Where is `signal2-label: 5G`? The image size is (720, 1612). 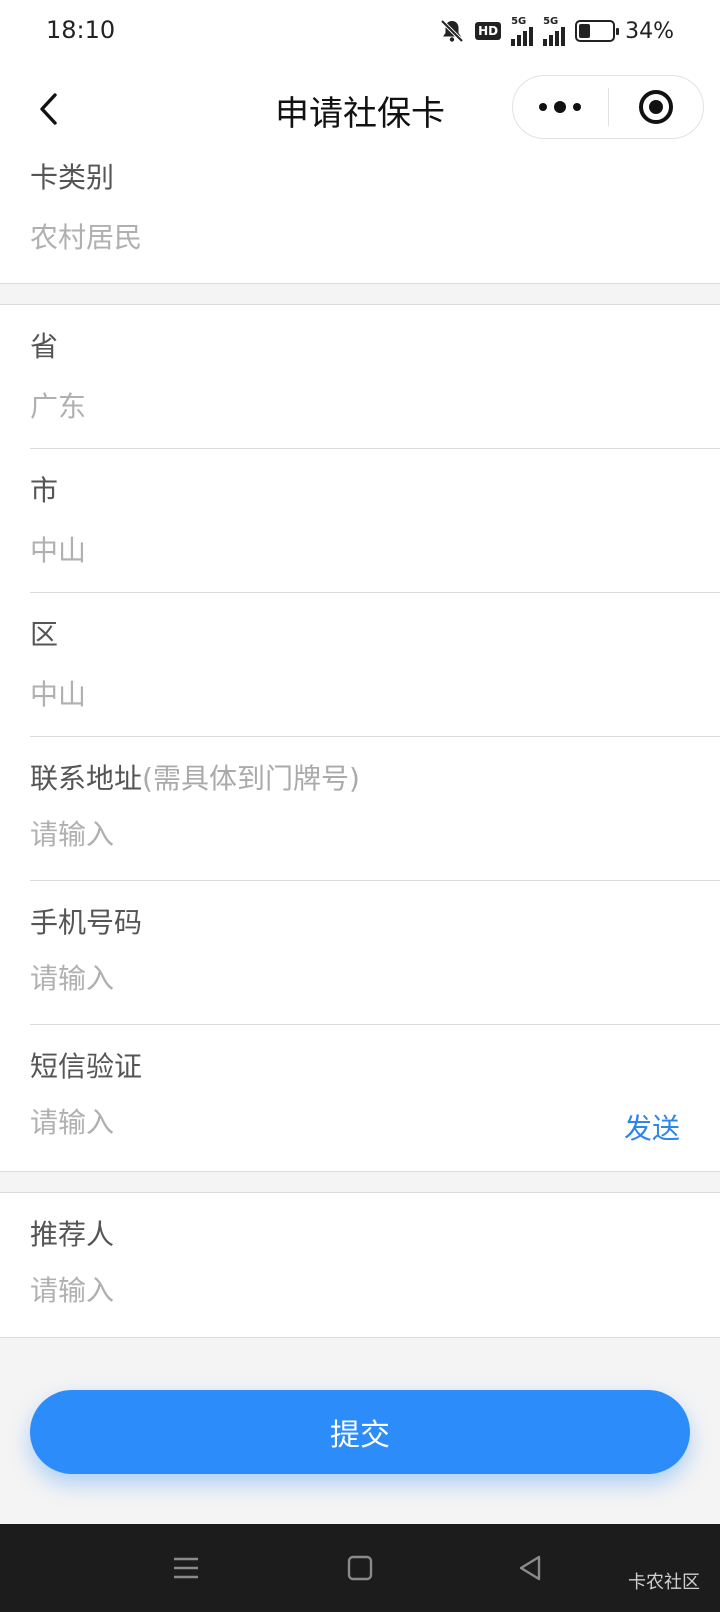 signal2-label: 5G is located at coordinates (551, 21).